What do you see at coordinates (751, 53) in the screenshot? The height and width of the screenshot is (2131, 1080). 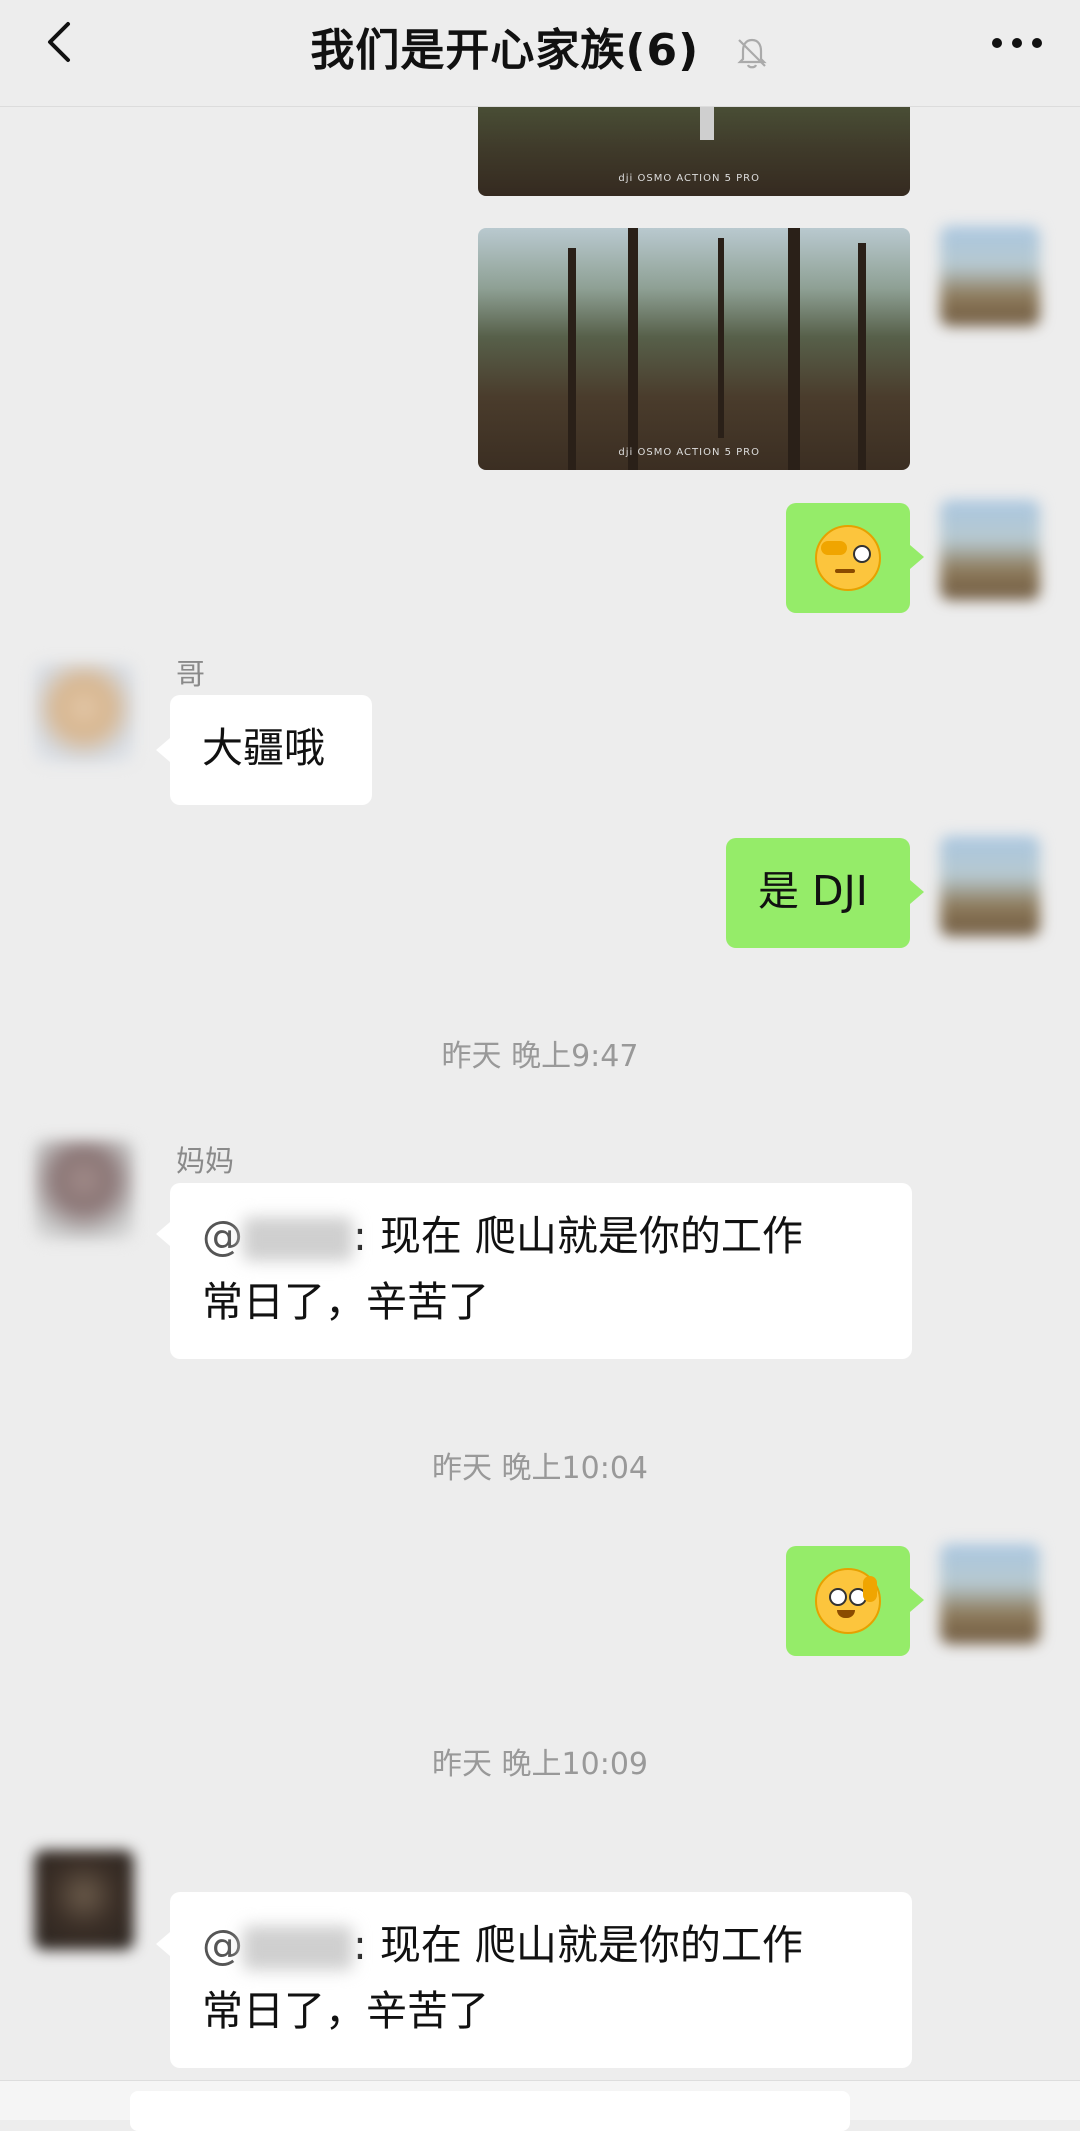 I see `mute-bell-icon` at bounding box center [751, 53].